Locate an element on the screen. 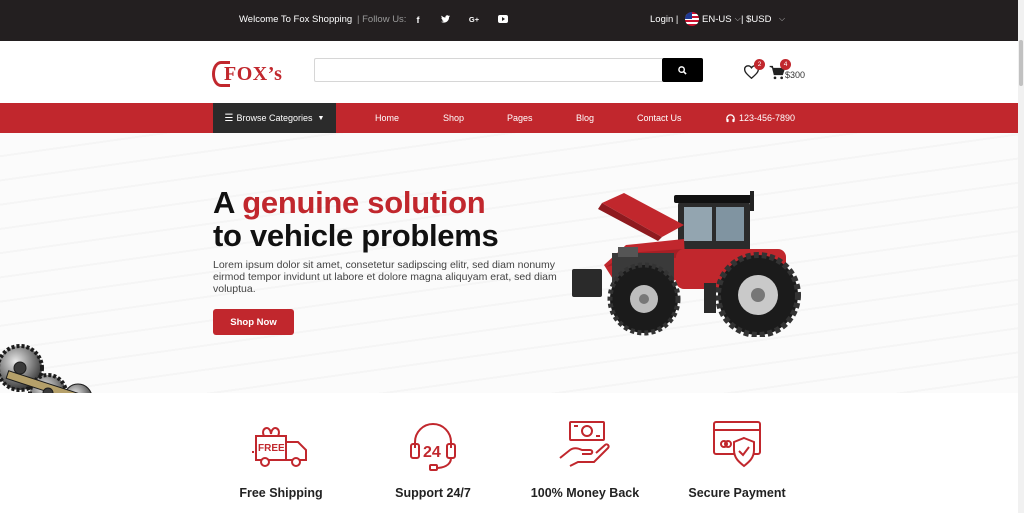  youtube-icon is located at coordinates (503, 20).